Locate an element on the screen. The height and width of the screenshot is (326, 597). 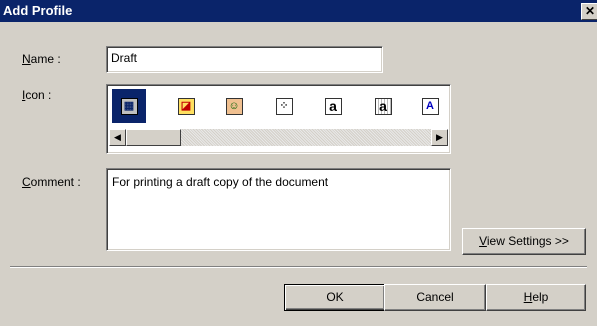
letter-a-shading-icon: a is located at coordinates (383, 106).